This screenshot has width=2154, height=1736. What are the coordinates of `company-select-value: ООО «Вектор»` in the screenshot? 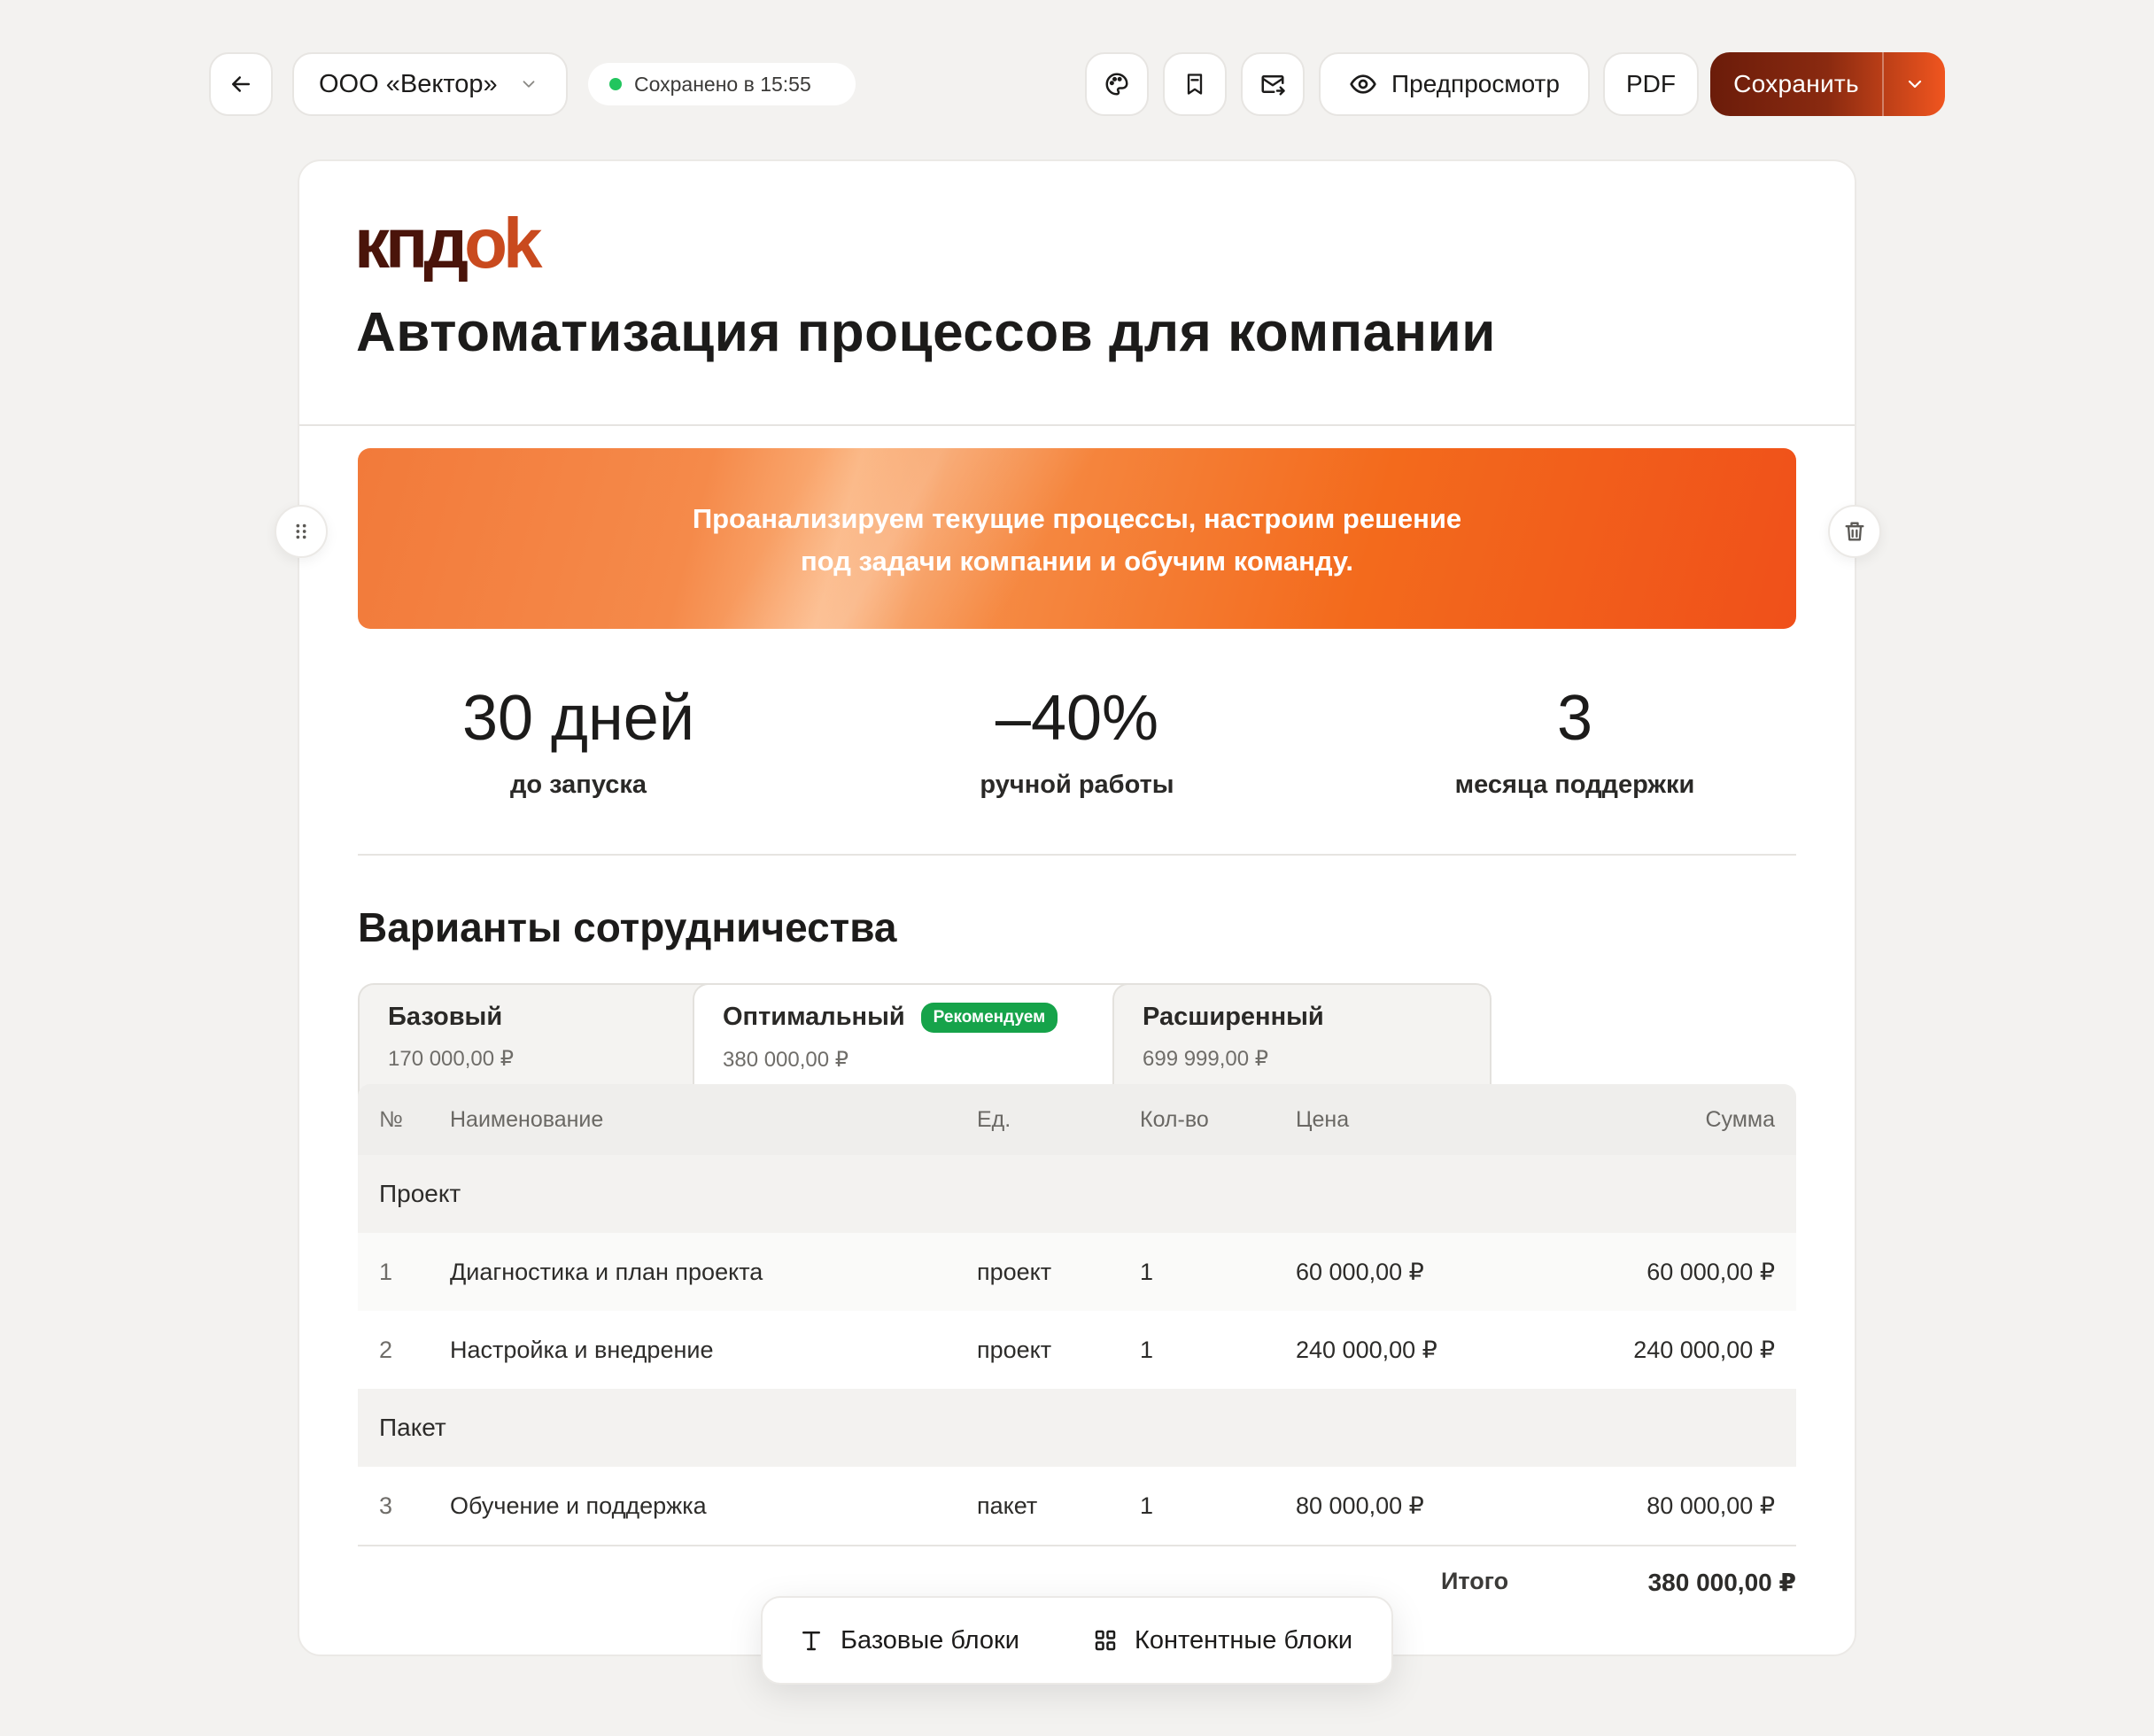 It's located at (408, 83).